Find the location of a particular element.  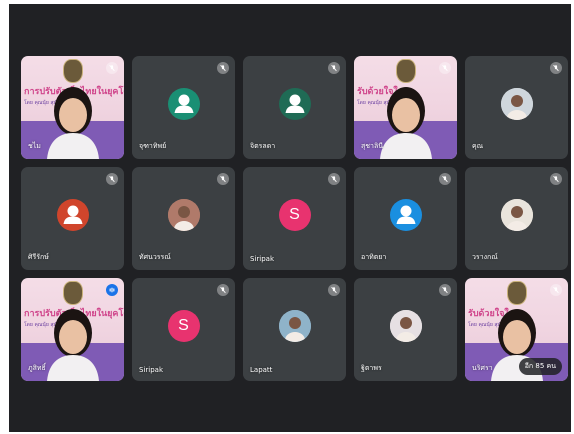

participant-name: ฐิตาพร is located at coordinates (371, 368).